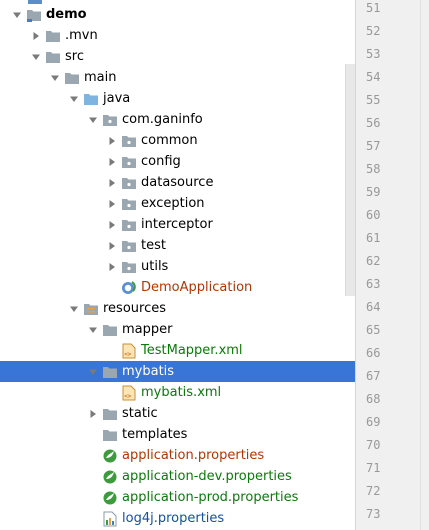 Image resolution: width=429 pixels, height=530 pixels. Describe the element at coordinates (373, 261) in the screenshot. I see `line-number: 62` at that location.